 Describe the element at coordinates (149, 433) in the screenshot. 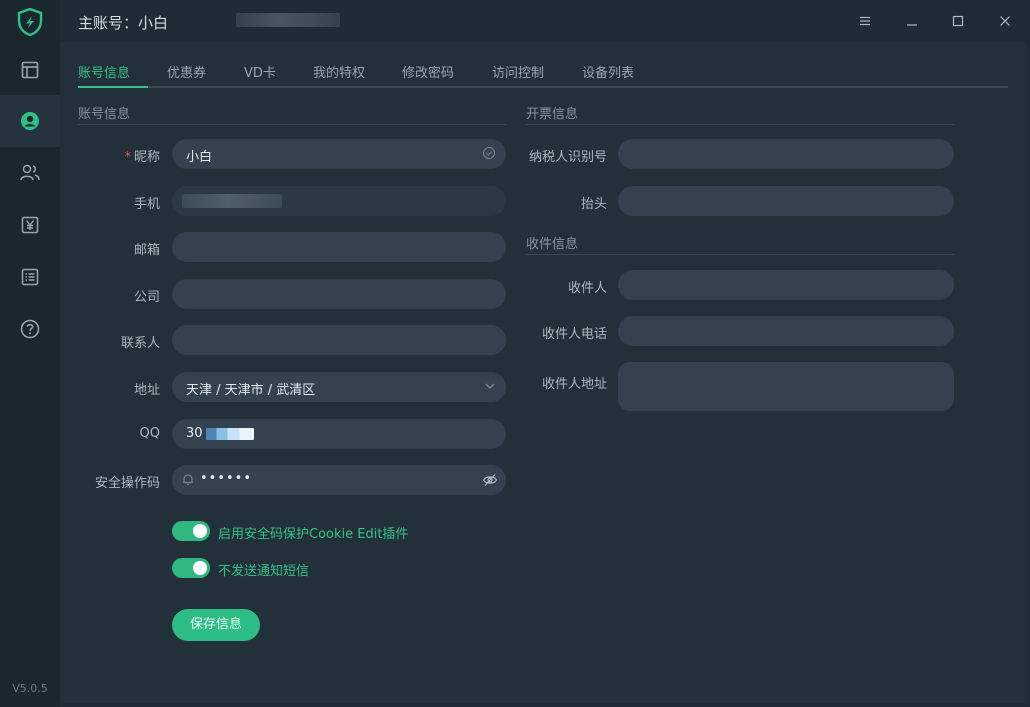

I see `qq-label: QQ` at that location.